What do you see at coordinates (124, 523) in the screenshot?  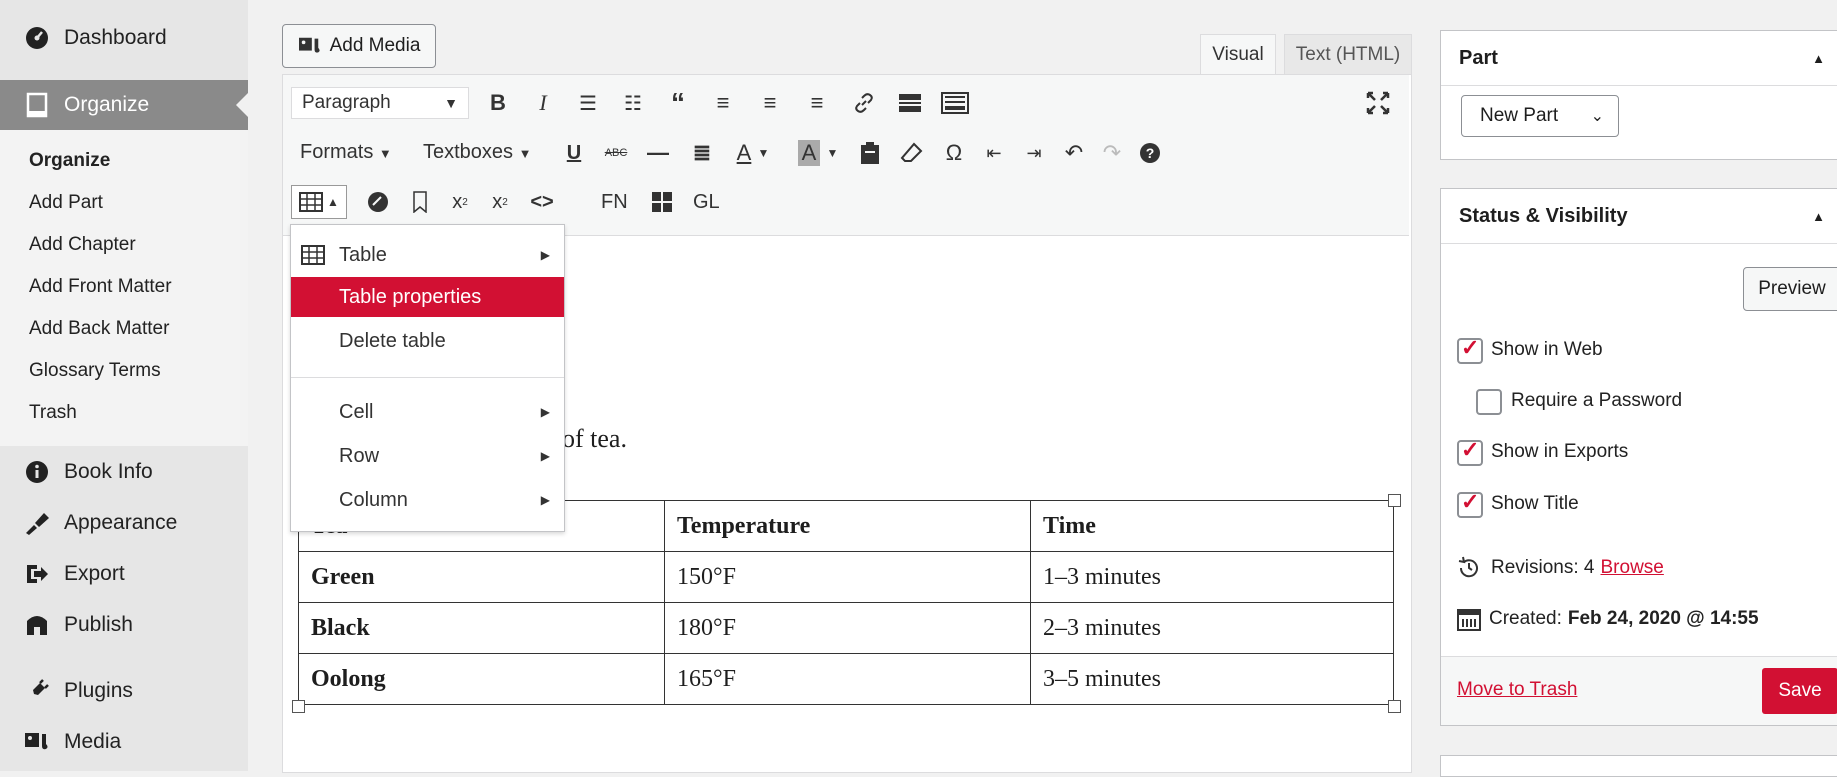 I see `menu-appearance: Appearance` at bounding box center [124, 523].